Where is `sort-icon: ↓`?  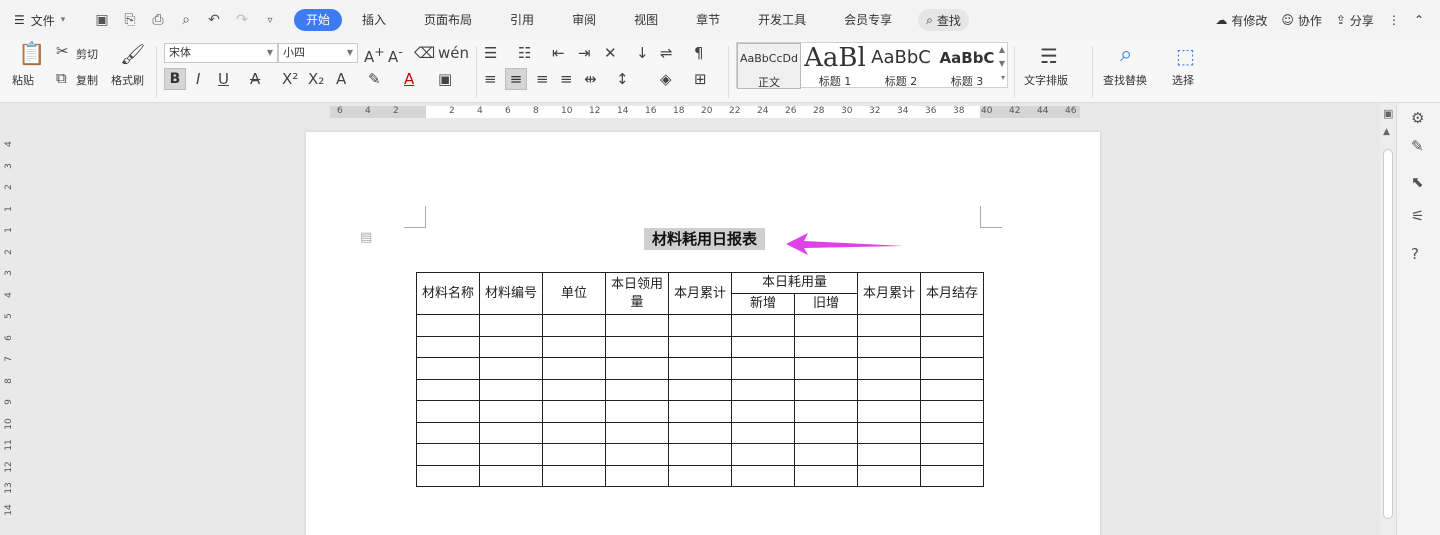 sort-icon: ↓ is located at coordinates (642, 53).